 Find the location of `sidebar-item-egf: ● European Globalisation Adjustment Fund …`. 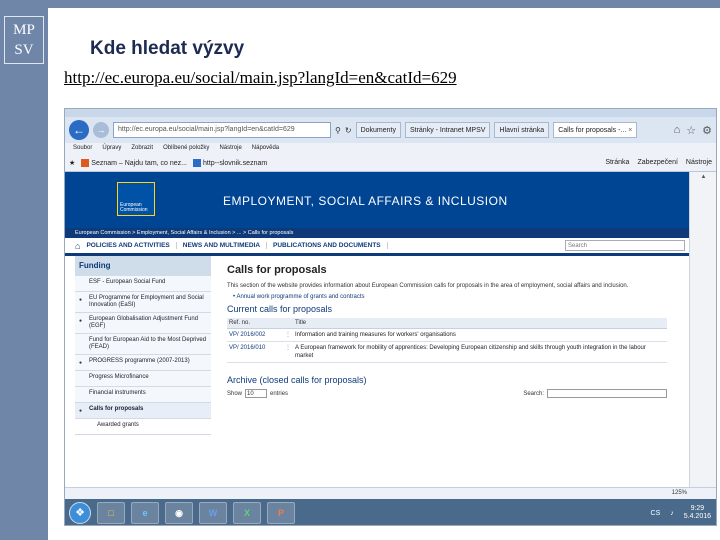

sidebar-item-egf: ● European Globalisation Adjustment Fund … is located at coordinates (143, 323).